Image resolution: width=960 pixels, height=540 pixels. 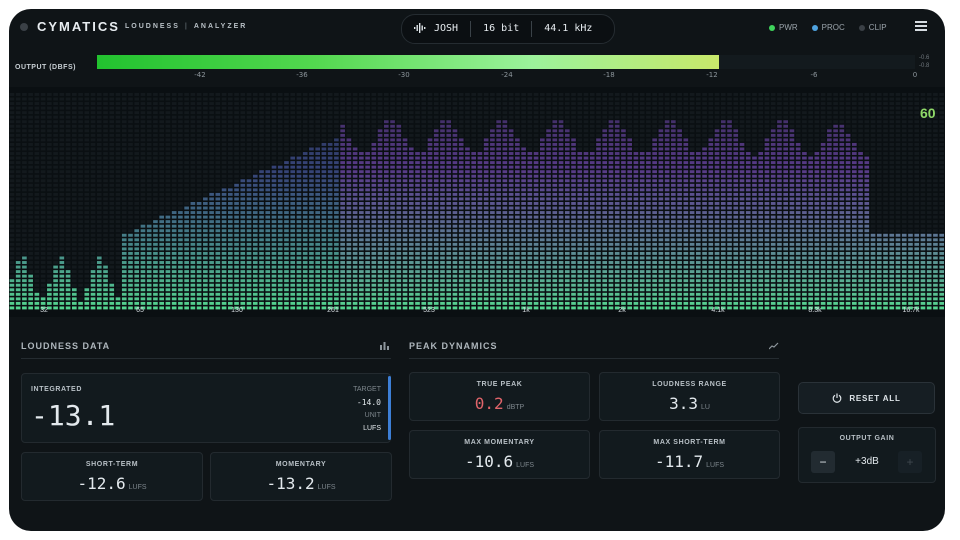 I want to click on output-meter, so click(x=506, y=62).